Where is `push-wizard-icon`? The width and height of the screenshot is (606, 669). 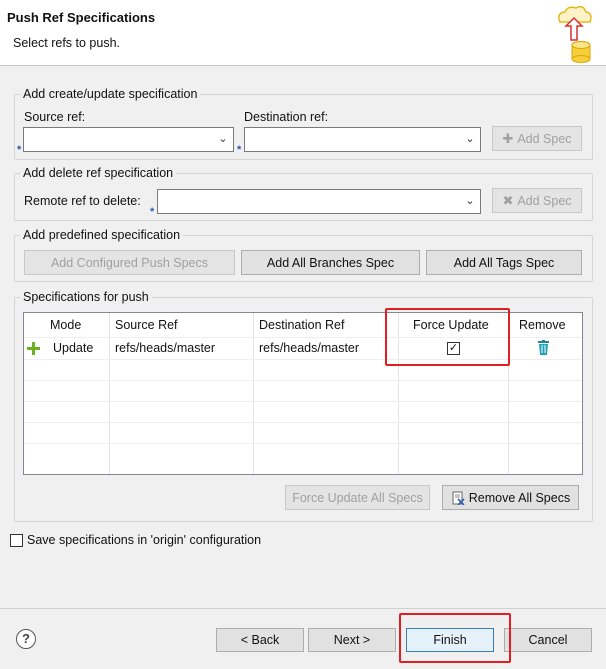
push-wizard-icon is located at coordinates (574, 33).